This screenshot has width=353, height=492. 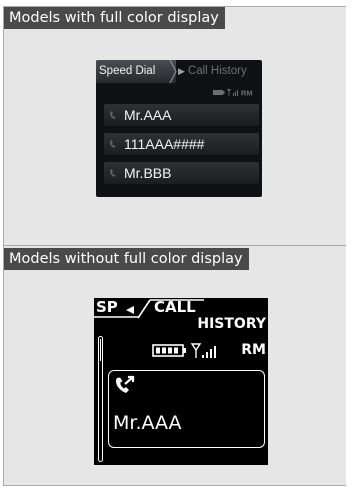 What do you see at coordinates (126, 259) in the screenshot?
I see `mono-header: Models without full color display` at bounding box center [126, 259].